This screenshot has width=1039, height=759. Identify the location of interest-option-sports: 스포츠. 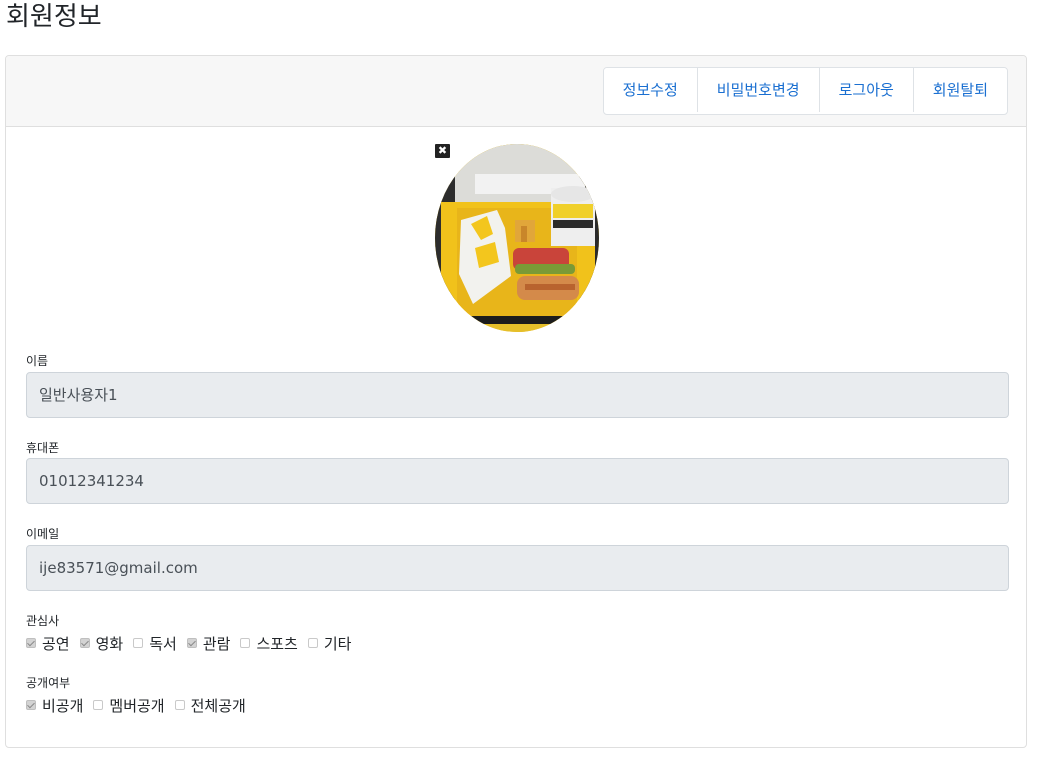
(269, 643).